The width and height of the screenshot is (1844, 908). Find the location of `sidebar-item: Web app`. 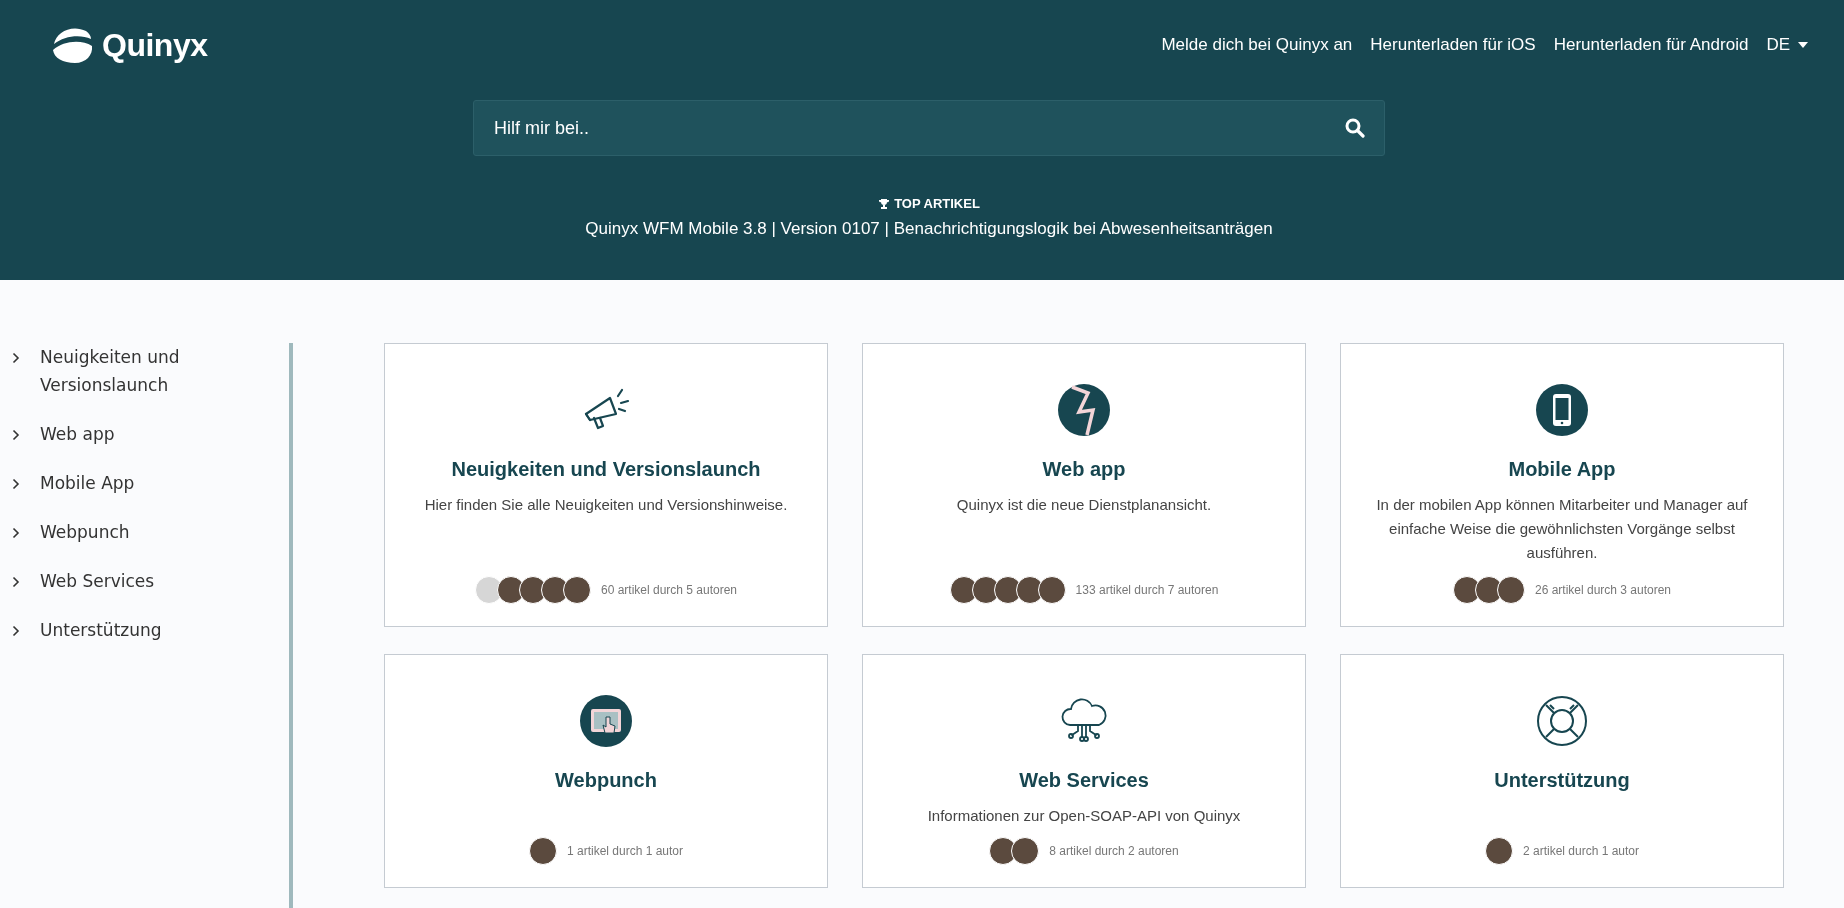

sidebar-item: Web app is located at coordinates (132, 434).